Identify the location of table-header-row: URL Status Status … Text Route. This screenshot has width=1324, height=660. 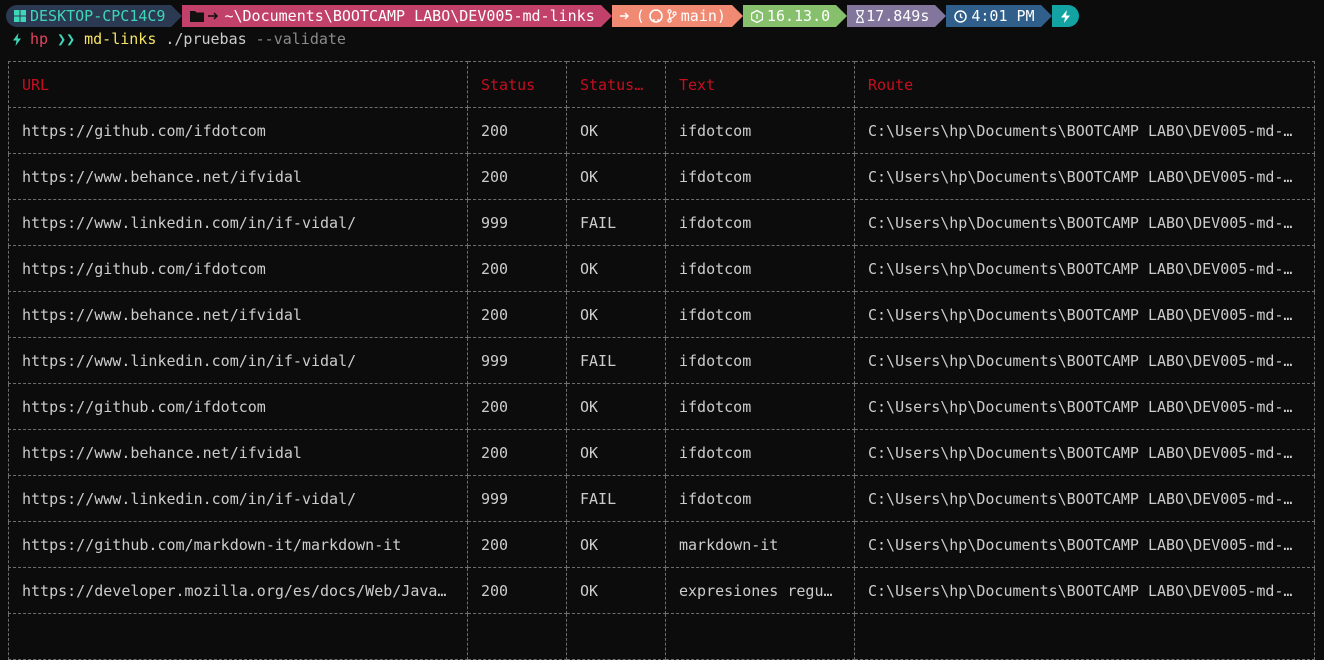
(661, 84).